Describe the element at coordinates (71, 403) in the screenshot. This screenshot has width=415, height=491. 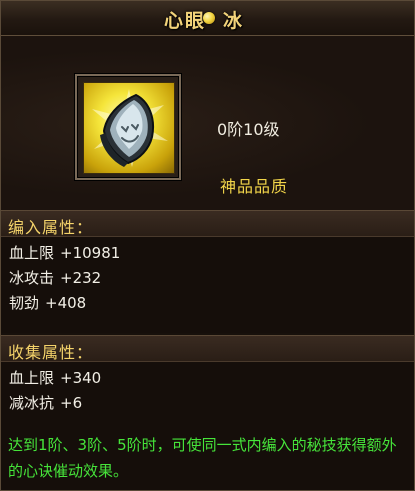
I see `stat-value: +6` at that location.